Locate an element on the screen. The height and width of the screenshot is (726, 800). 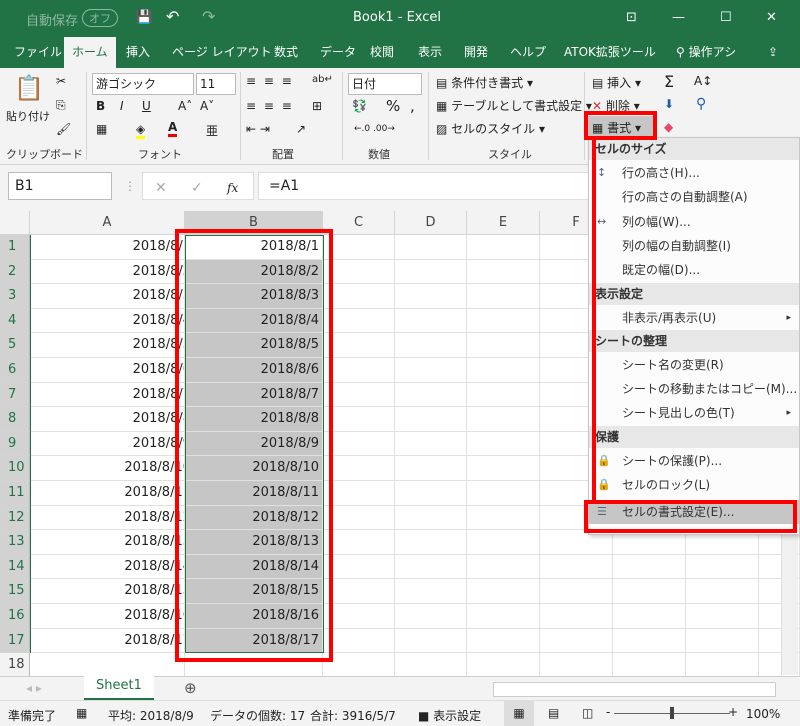
ribbon-display-icon: ⊡ is located at coordinates (631, 17).